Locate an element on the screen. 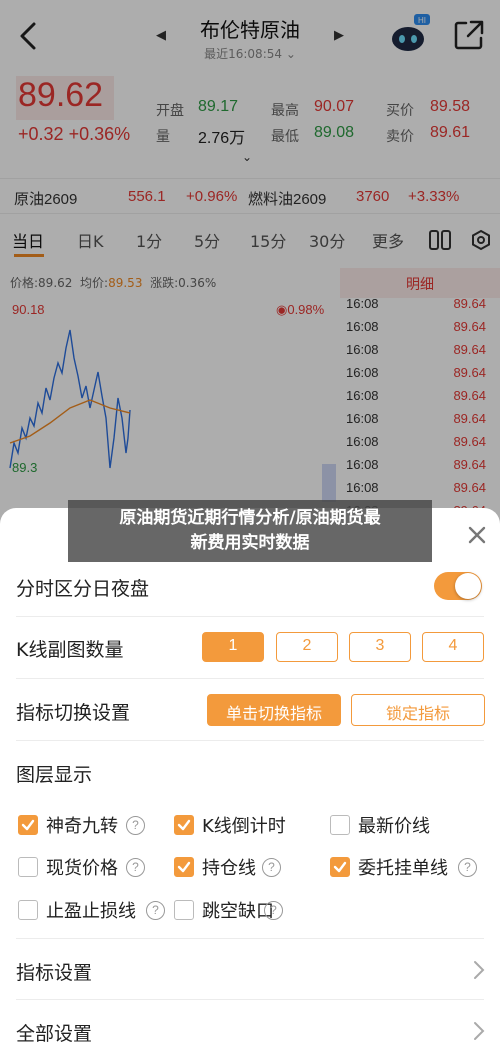  subchart-option-3: 3 is located at coordinates (380, 647).